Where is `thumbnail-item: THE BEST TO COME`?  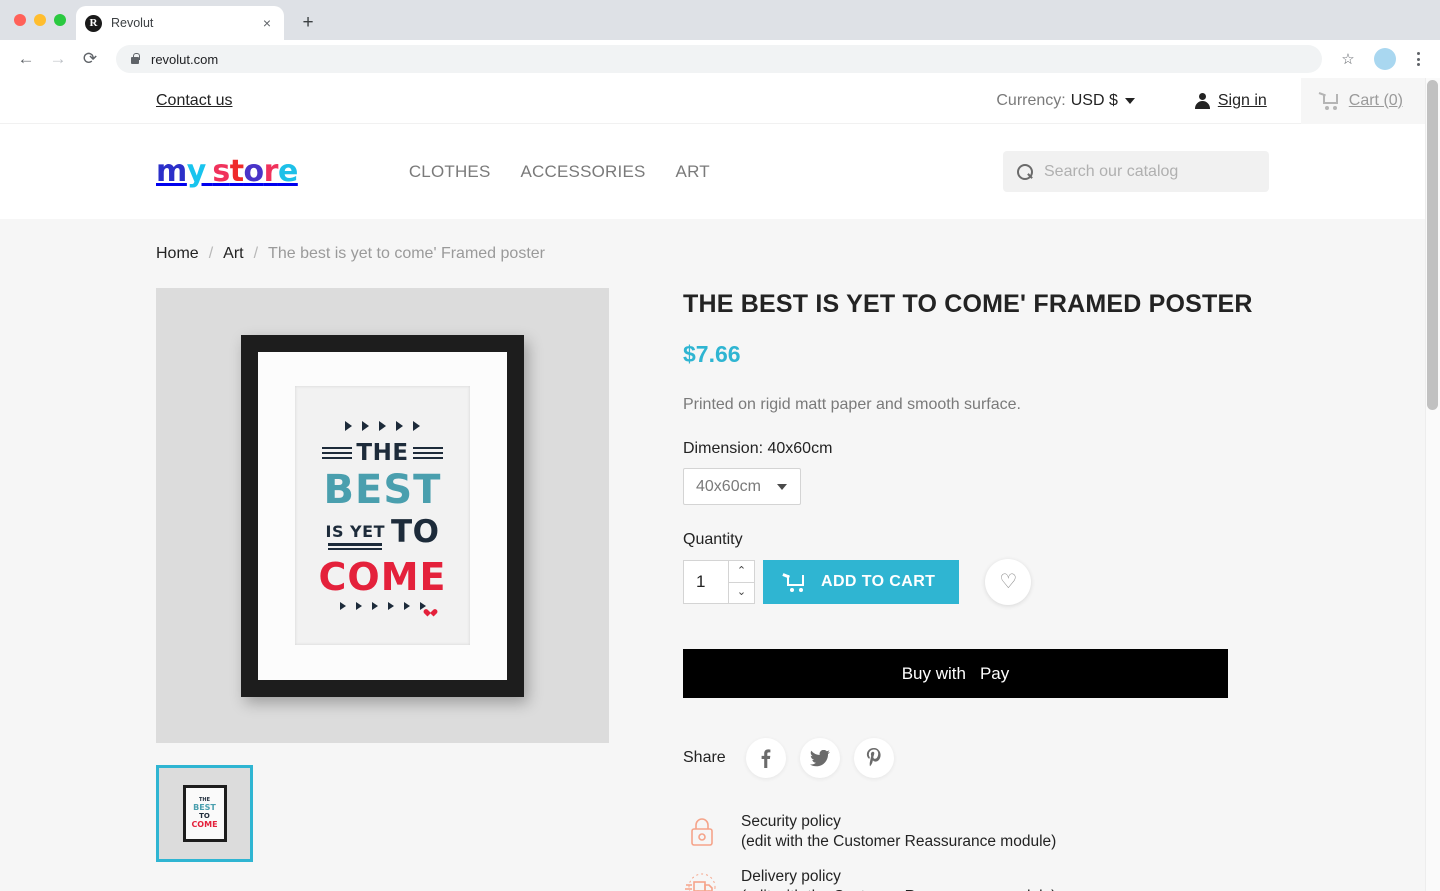
thumbnail-item: THE BEST TO COME is located at coordinates (204, 813).